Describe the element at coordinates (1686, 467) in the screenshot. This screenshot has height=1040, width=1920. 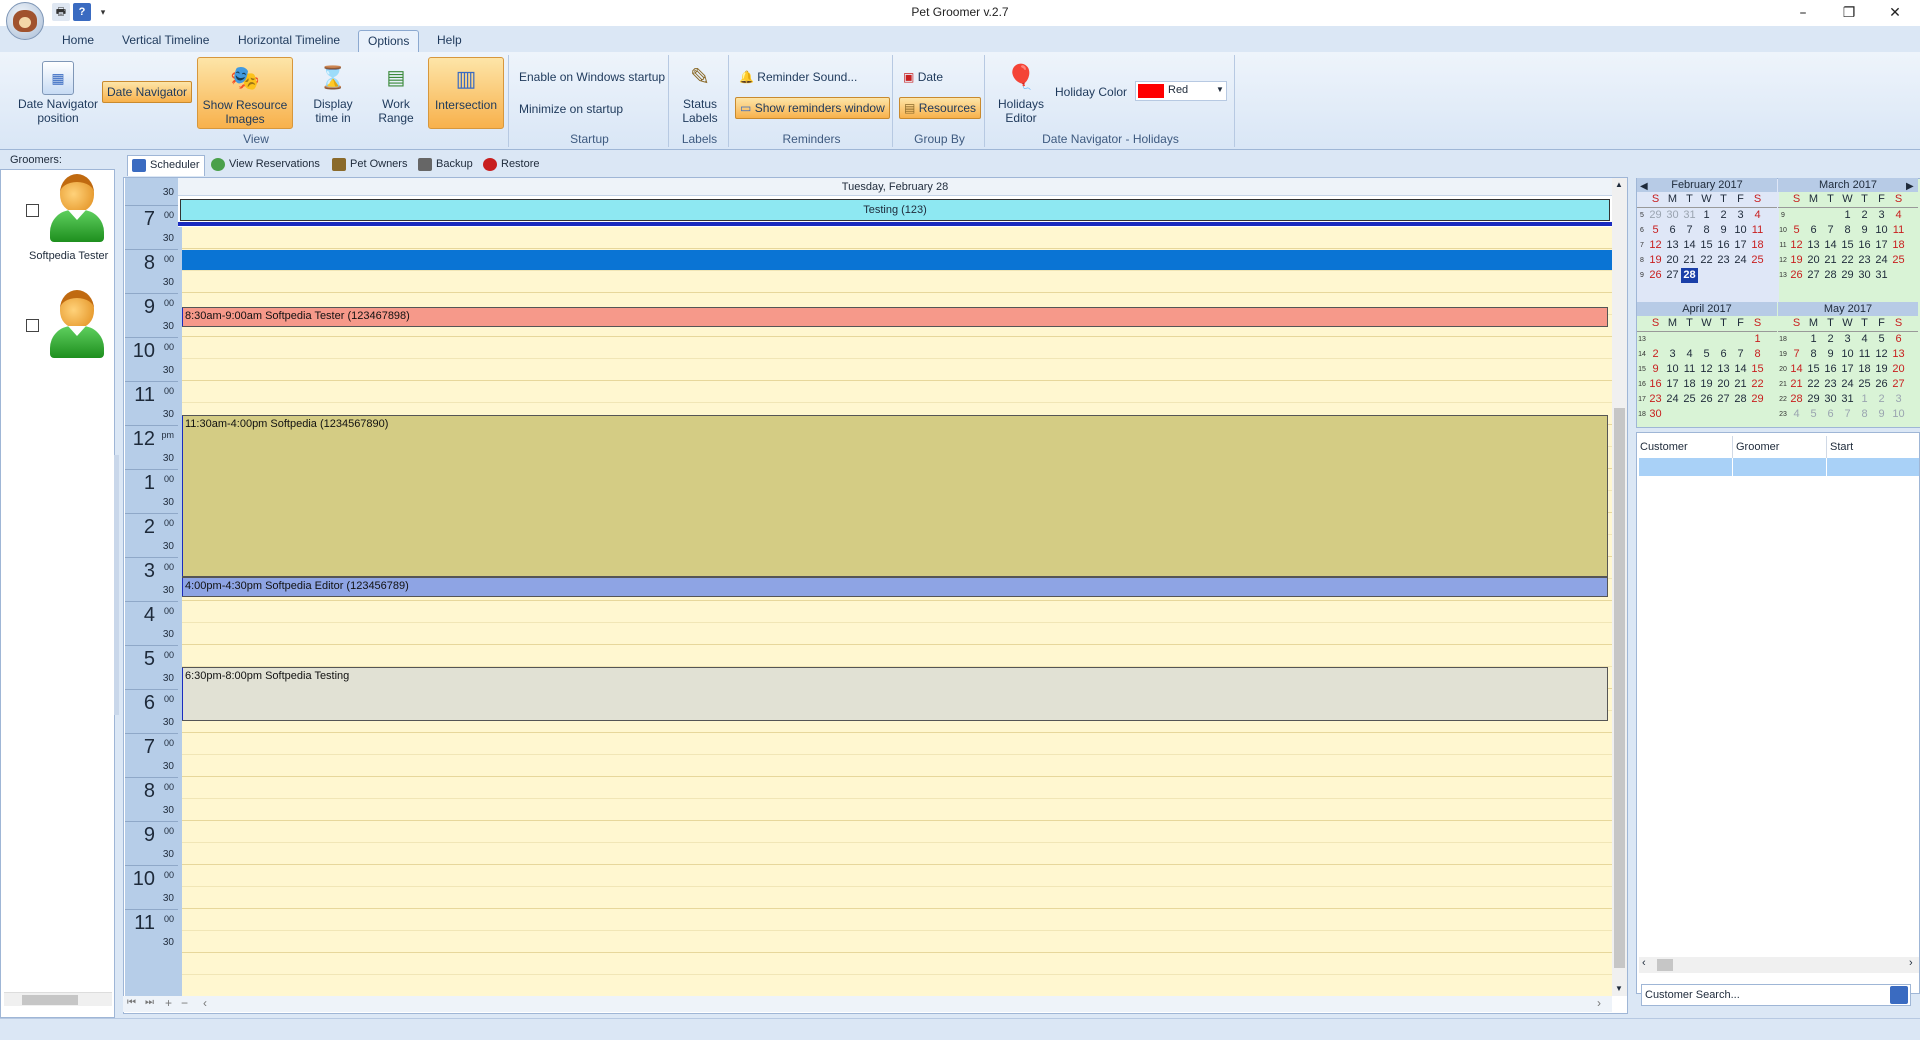
I see `grid-cell` at that location.